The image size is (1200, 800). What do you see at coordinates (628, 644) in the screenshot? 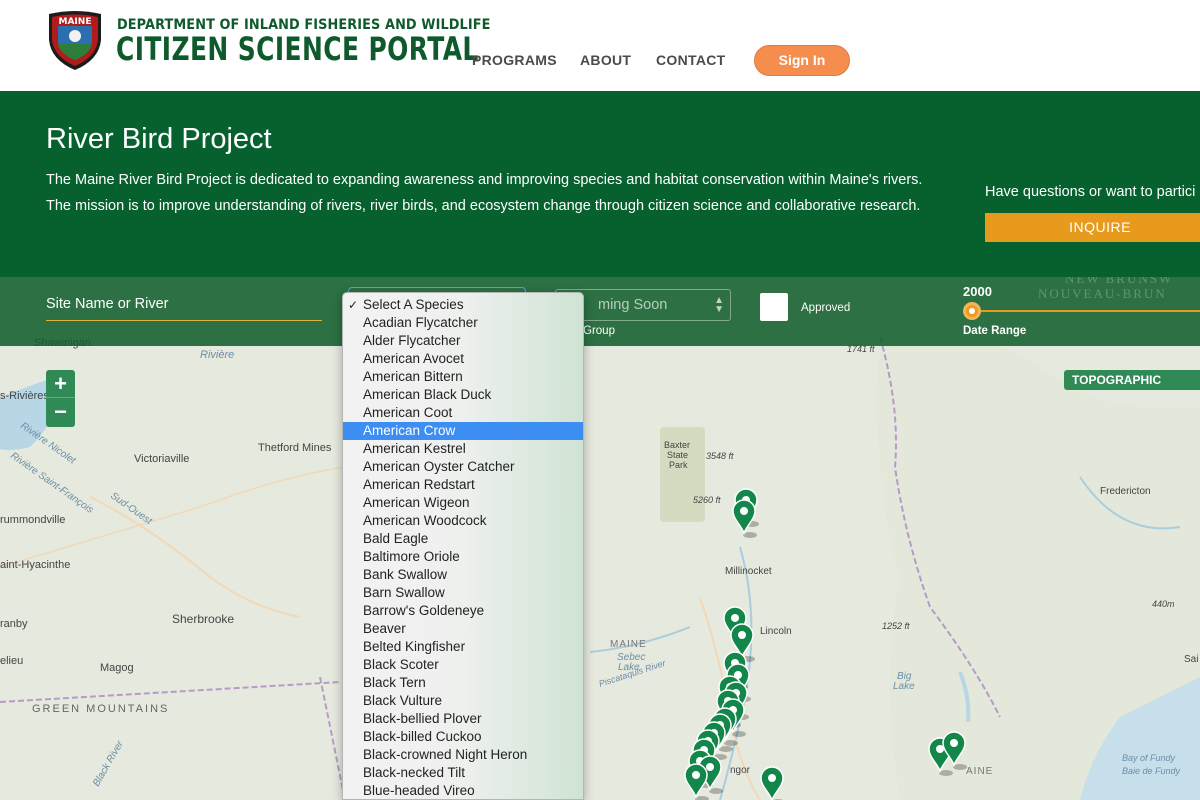
I see `map-label-maine: MAINE` at bounding box center [628, 644].